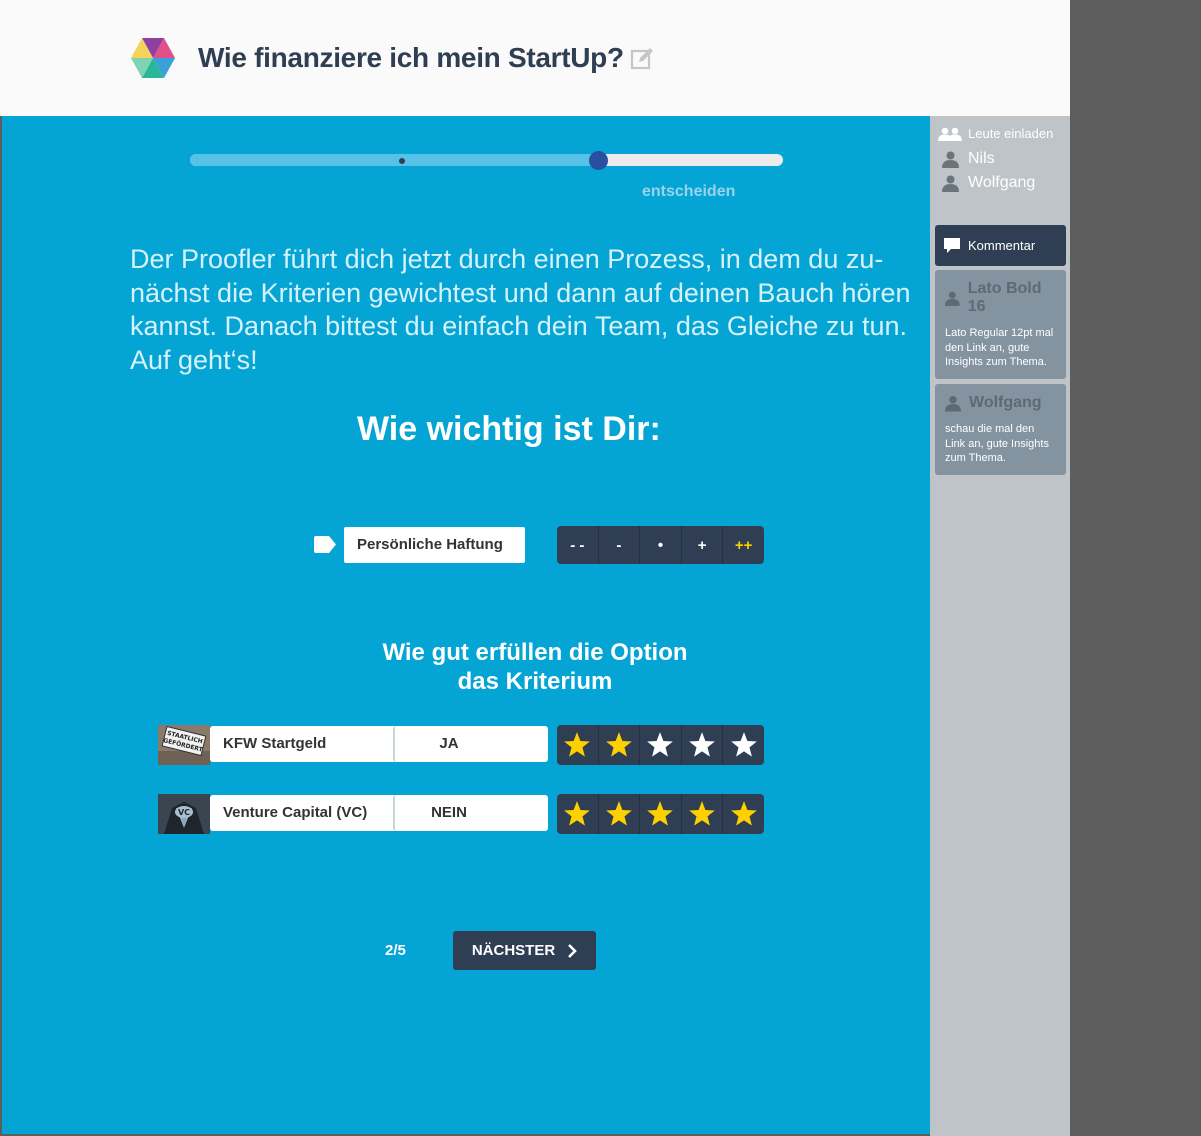 Image resolution: width=1201 pixels, height=1136 pixels. I want to click on comment-author-name: Wolfgang, so click(1005, 402).